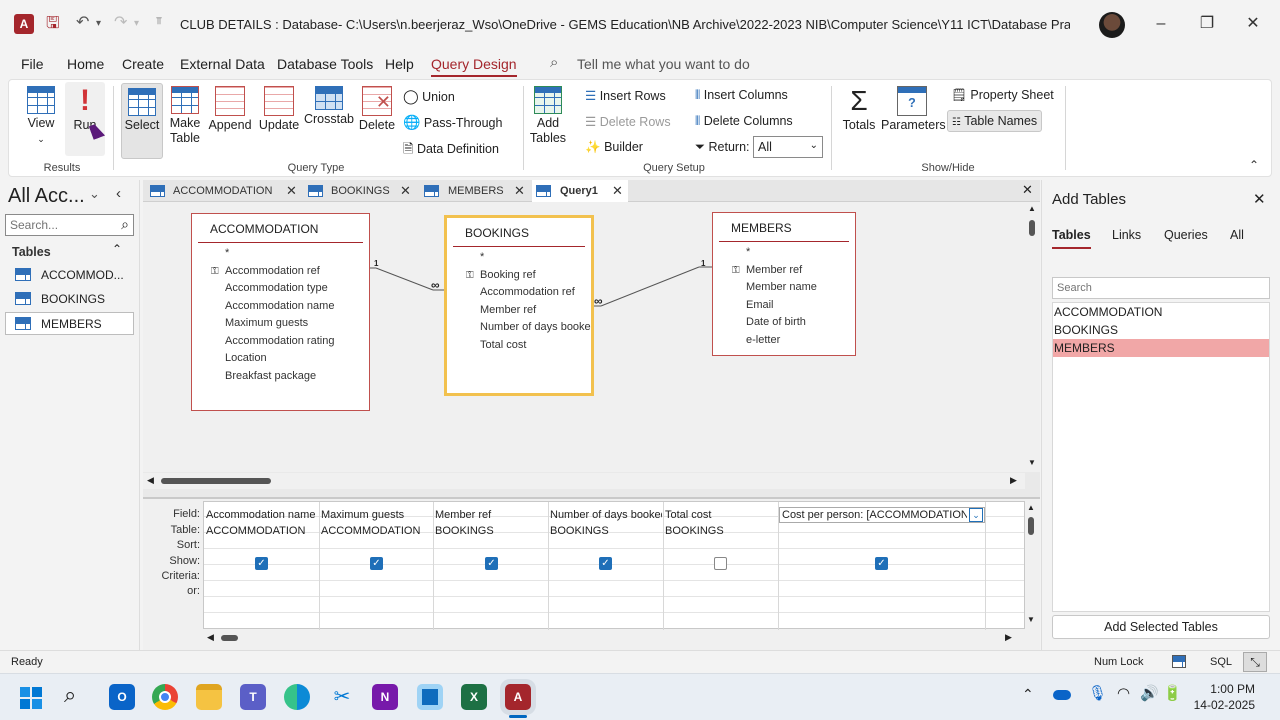 The width and height of the screenshot is (1280, 720). Describe the element at coordinates (125, 224) in the screenshot. I see `search-icon: ⌕` at that location.